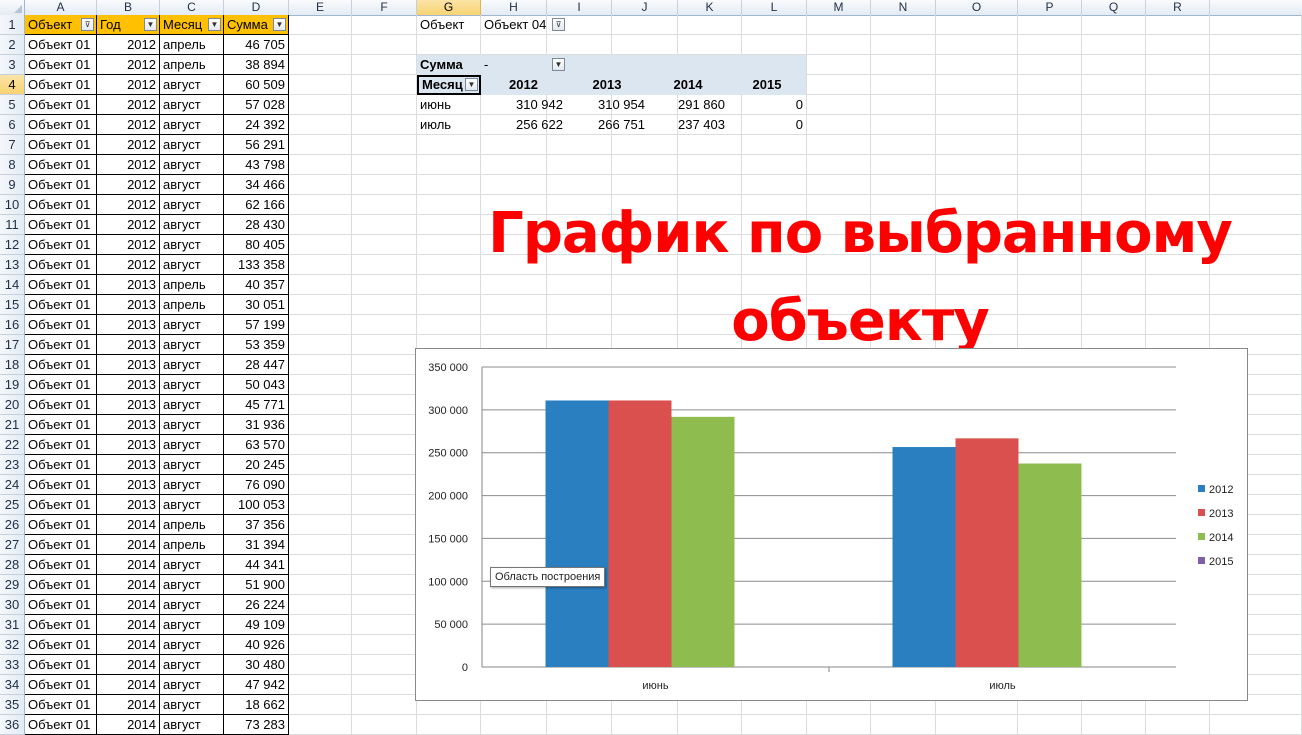 The width and height of the screenshot is (1302, 735). What do you see at coordinates (449, 25) in the screenshot?
I see `pivot-filter-label: Объект` at bounding box center [449, 25].